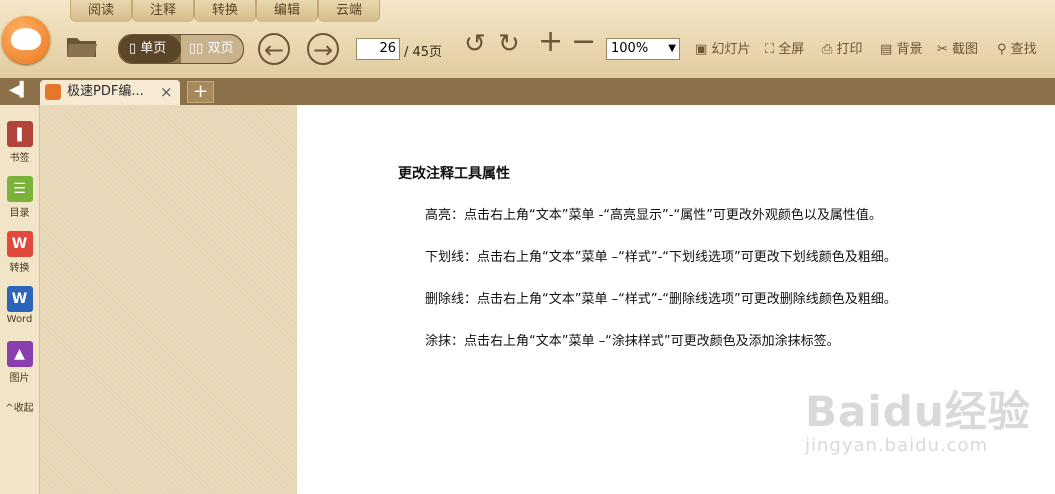 The width and height of the screenshot is (1055, 494). Describe the element at coordinates (26, 40) in the screenshot. I see `app-logo-icon` at that location.